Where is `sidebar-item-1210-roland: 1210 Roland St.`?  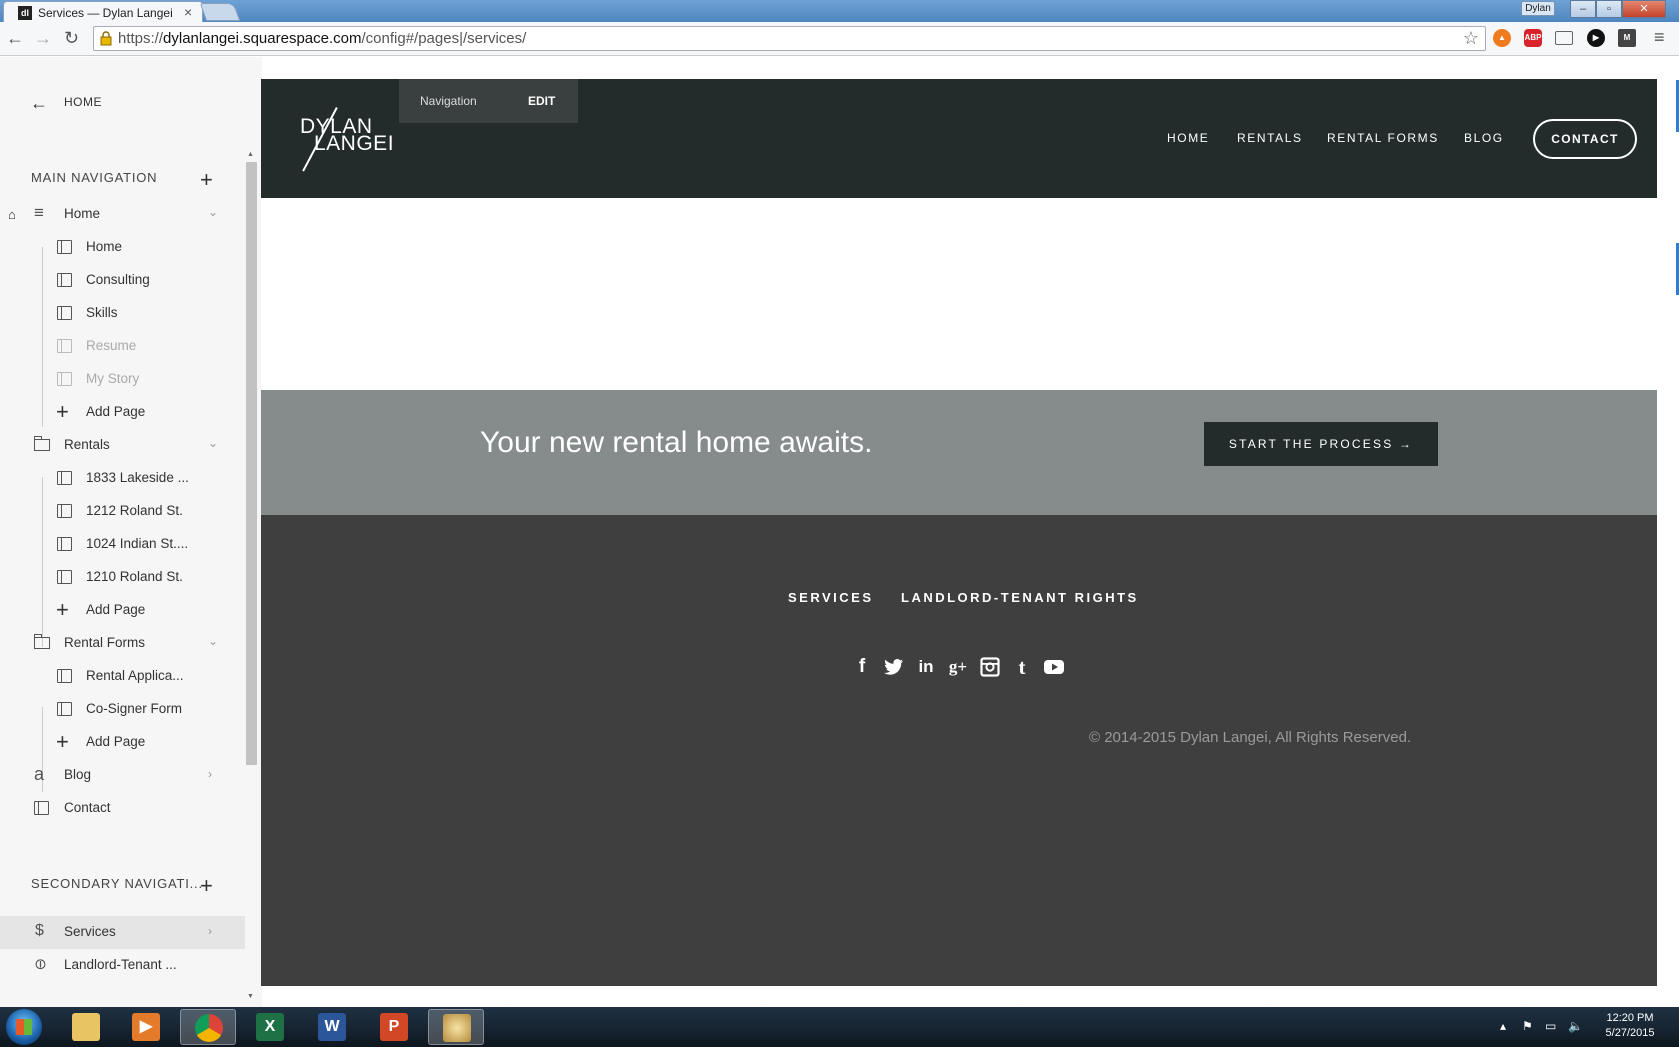 sidebar-item-1210-roland: 1210 Roland St. is located at coordinates (122, 577).